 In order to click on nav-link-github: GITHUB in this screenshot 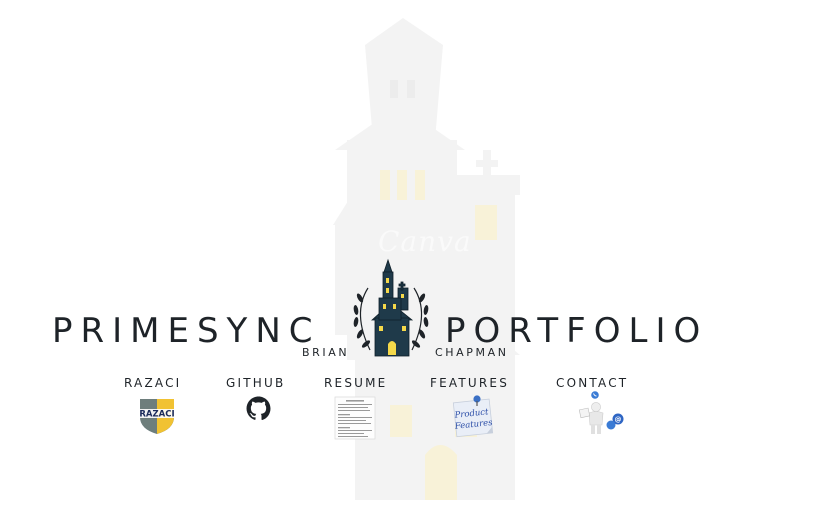, I will do `click(255, 383)`.